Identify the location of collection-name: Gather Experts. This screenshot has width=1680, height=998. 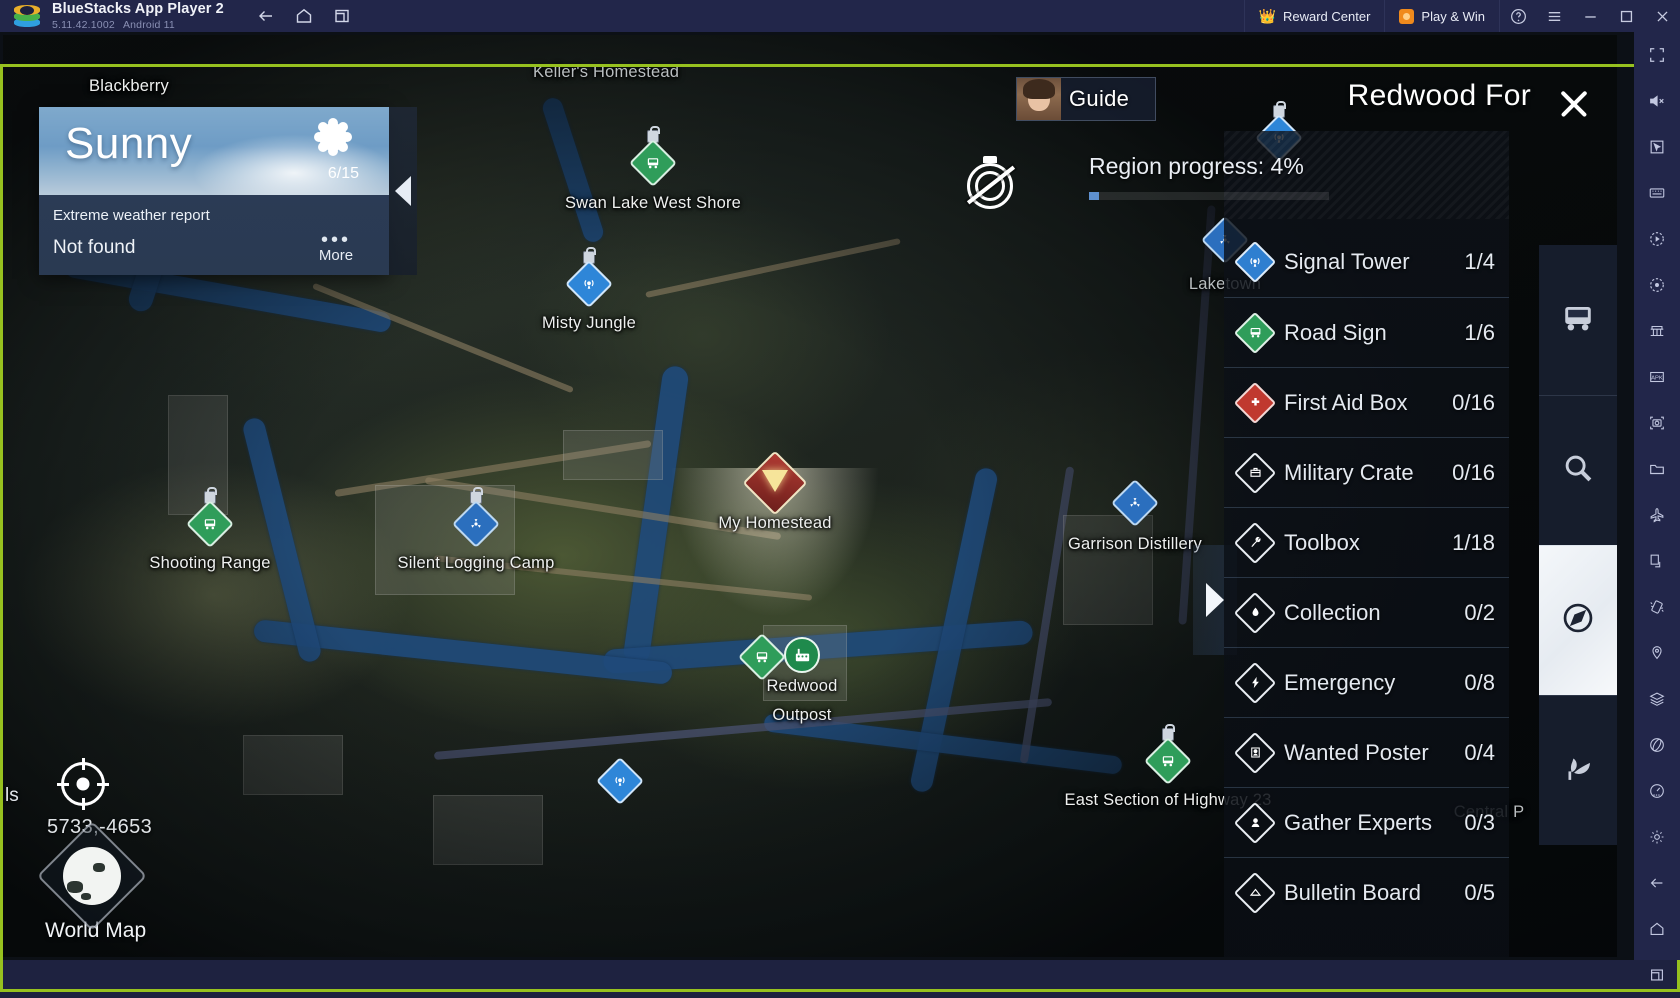
(1358, 822).